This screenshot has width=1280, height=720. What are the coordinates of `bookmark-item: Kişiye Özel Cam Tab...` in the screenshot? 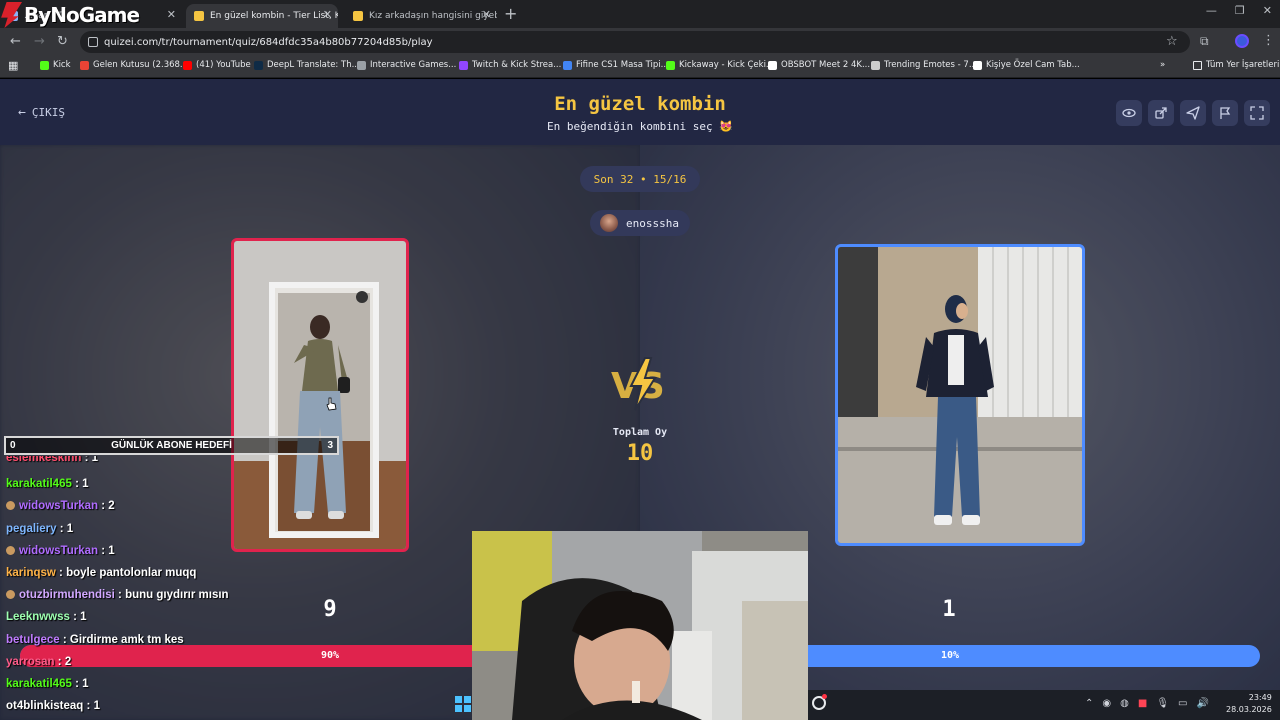 It's located at (1026, 65).